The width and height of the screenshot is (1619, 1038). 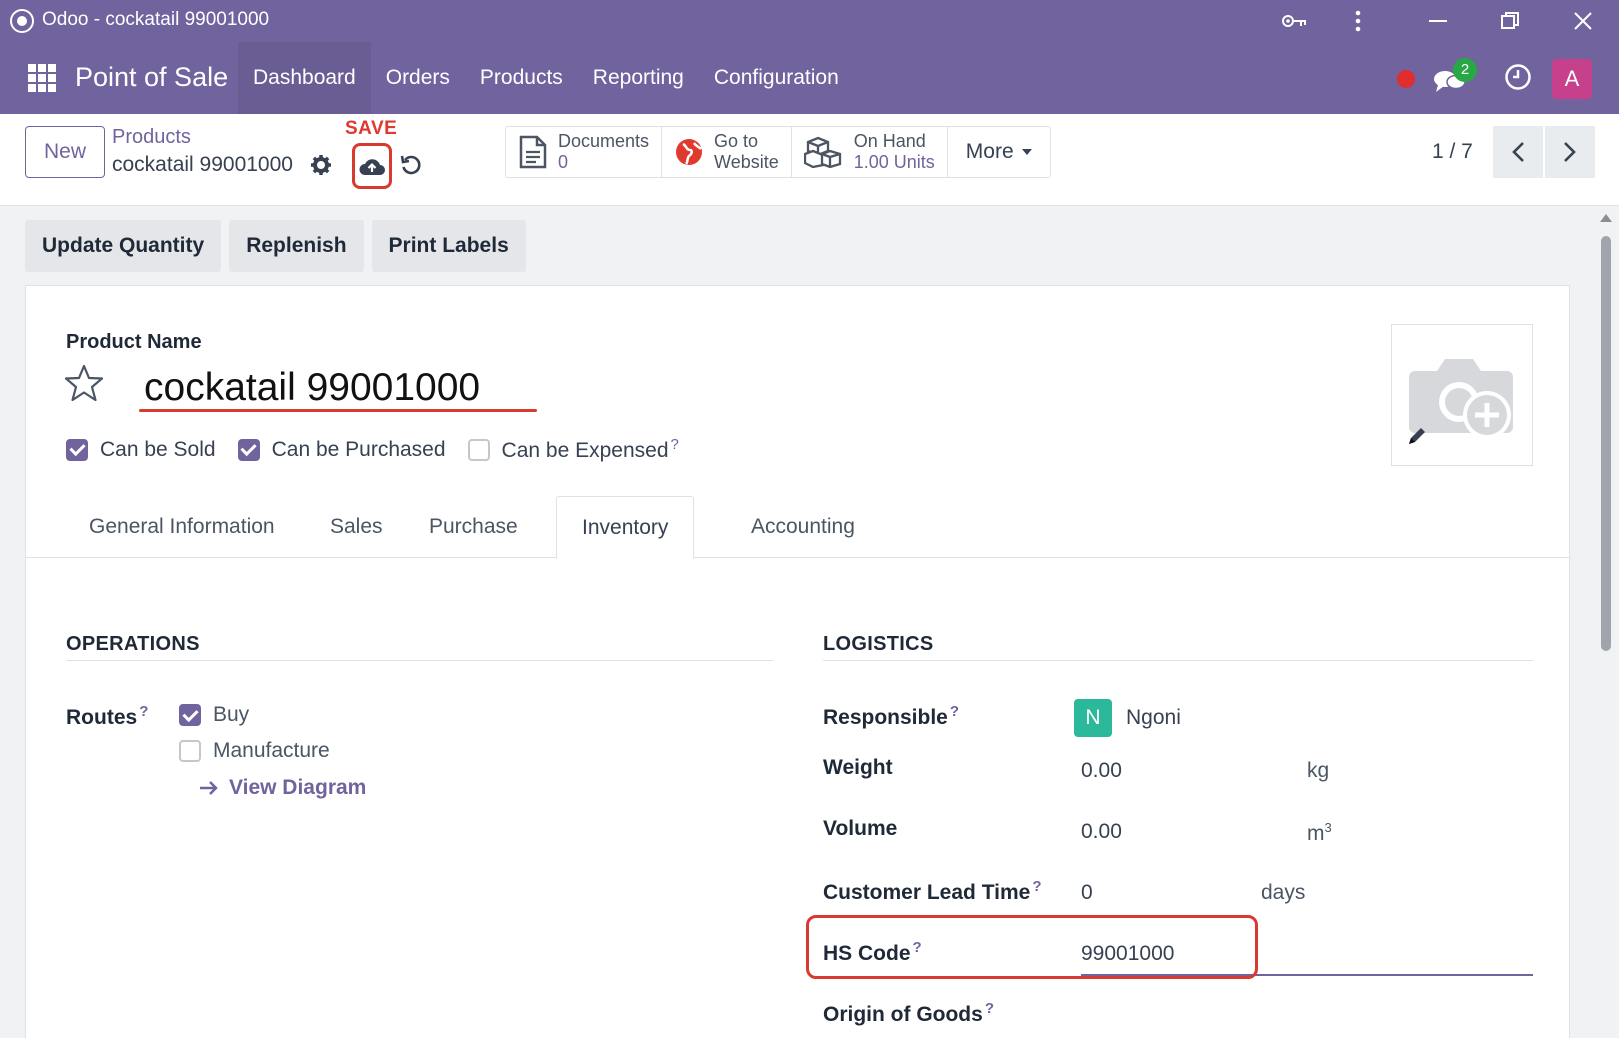 What do you see at coordinates (473, 527) in the screenshot?
I see `tab-purchase: Purchase` at bounding box center [473, 527].